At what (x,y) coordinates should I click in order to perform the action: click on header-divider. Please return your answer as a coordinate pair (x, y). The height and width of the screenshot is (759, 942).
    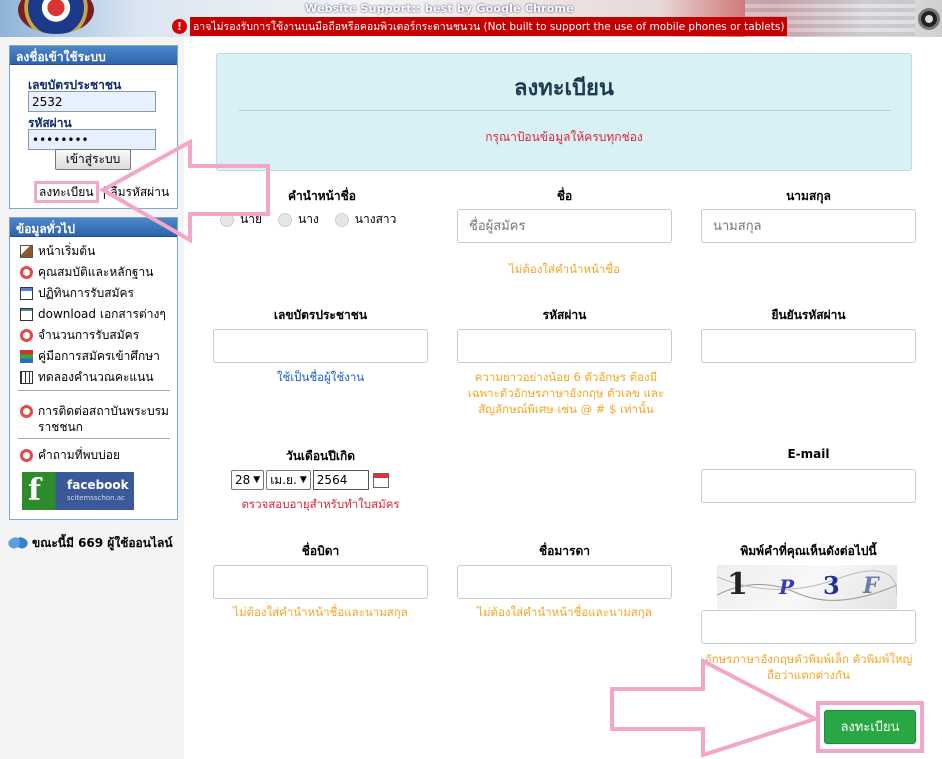
    Looking at the image, I should click on (565, 110).